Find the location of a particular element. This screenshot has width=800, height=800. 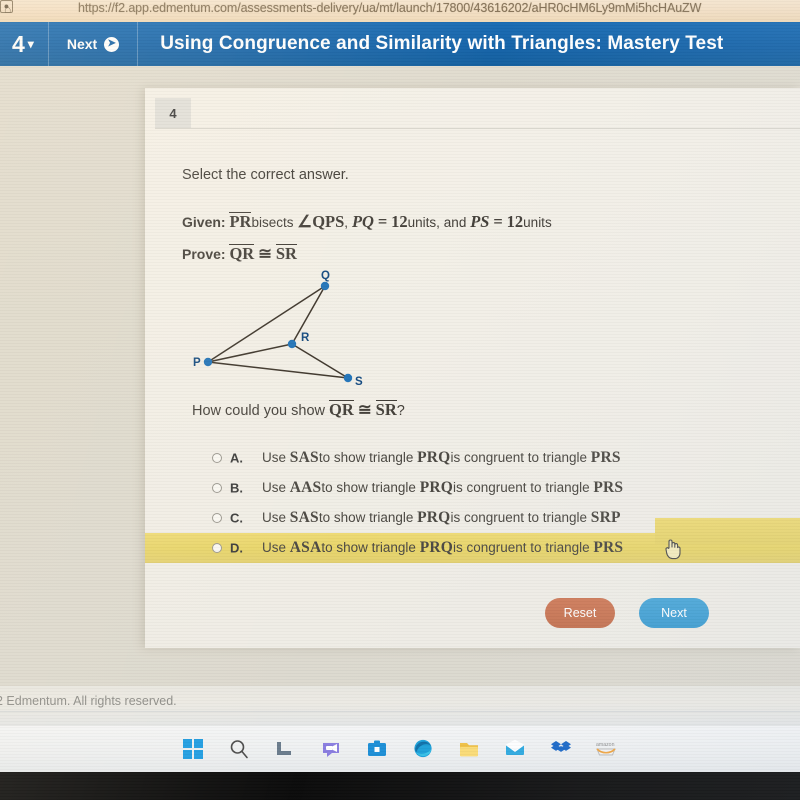

question-prompt: Select the correct answer. is located at coordinates (265, 175).